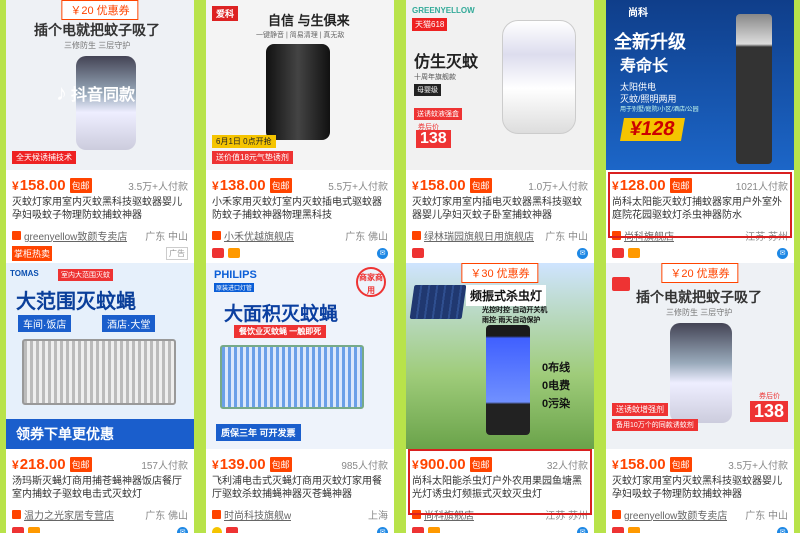 The height and width of the screenshot is (533, 800). What do you see at coordinates (700, 209) in the screenshot?
I see `product-title-link: 尚科太阳能灭蚊灯捕蚊器家用户外室外庭院花园驱蚊灯杀虫神器防水` at bounding box center [700, 209].